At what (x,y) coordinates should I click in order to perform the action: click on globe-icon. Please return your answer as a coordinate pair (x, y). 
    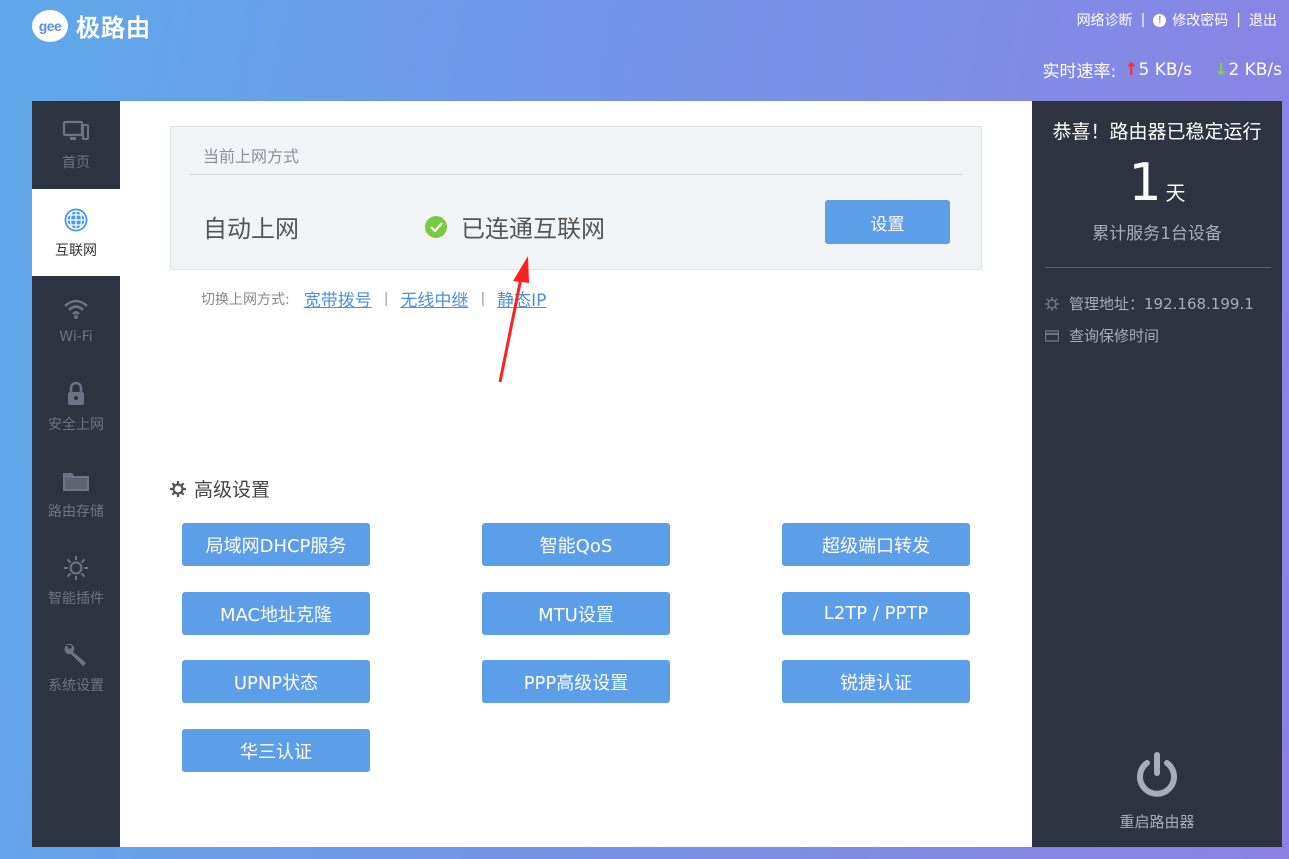
    Looking at the image, I should click on (76, 220).